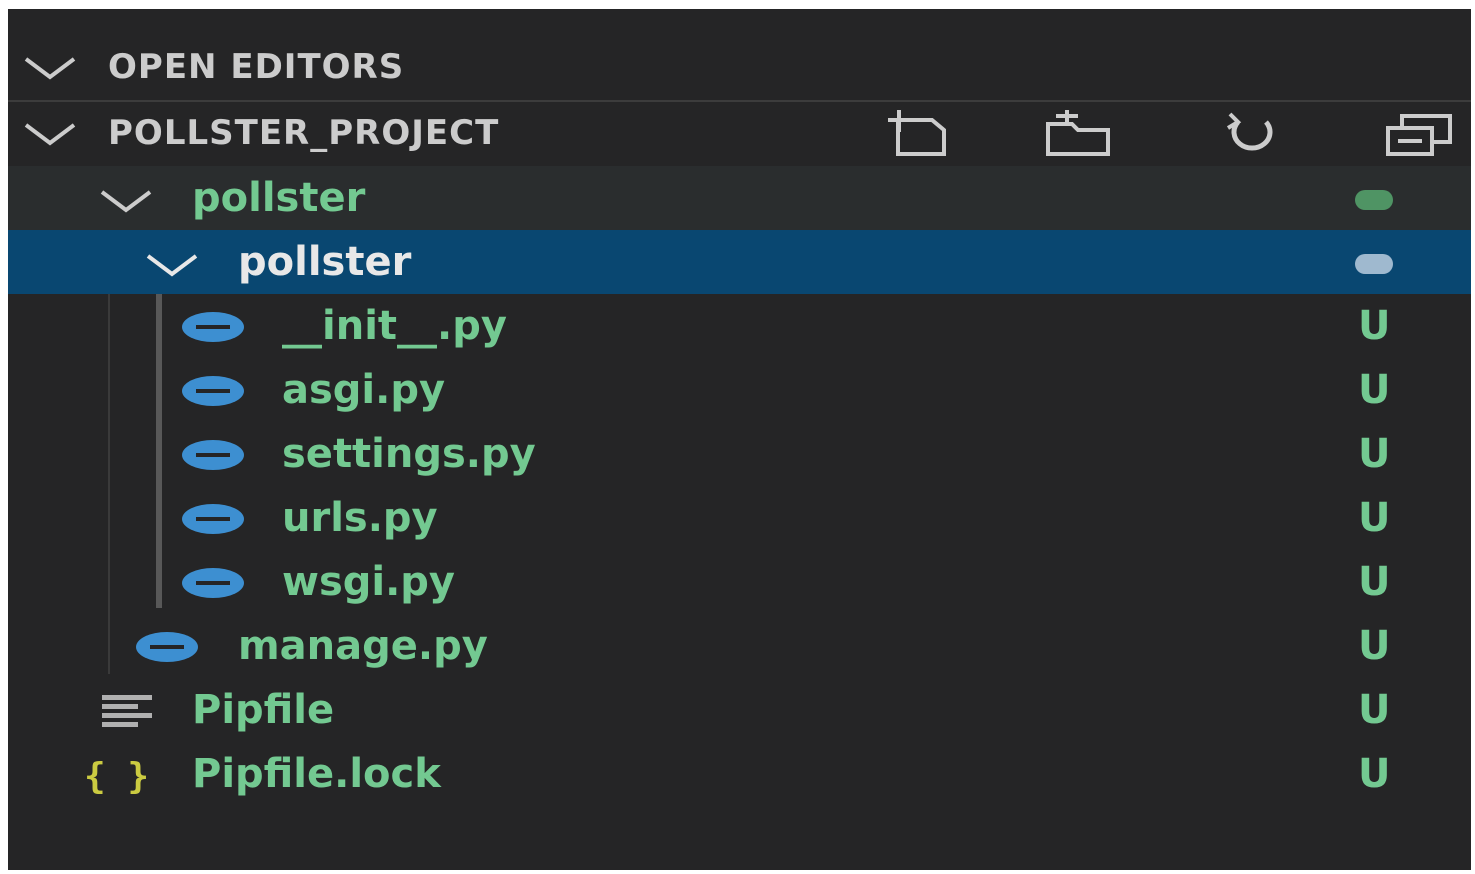 The image size is (1475, 874). I want to click on tree-file-pipfile: Pipfile U, so click(739, 710).